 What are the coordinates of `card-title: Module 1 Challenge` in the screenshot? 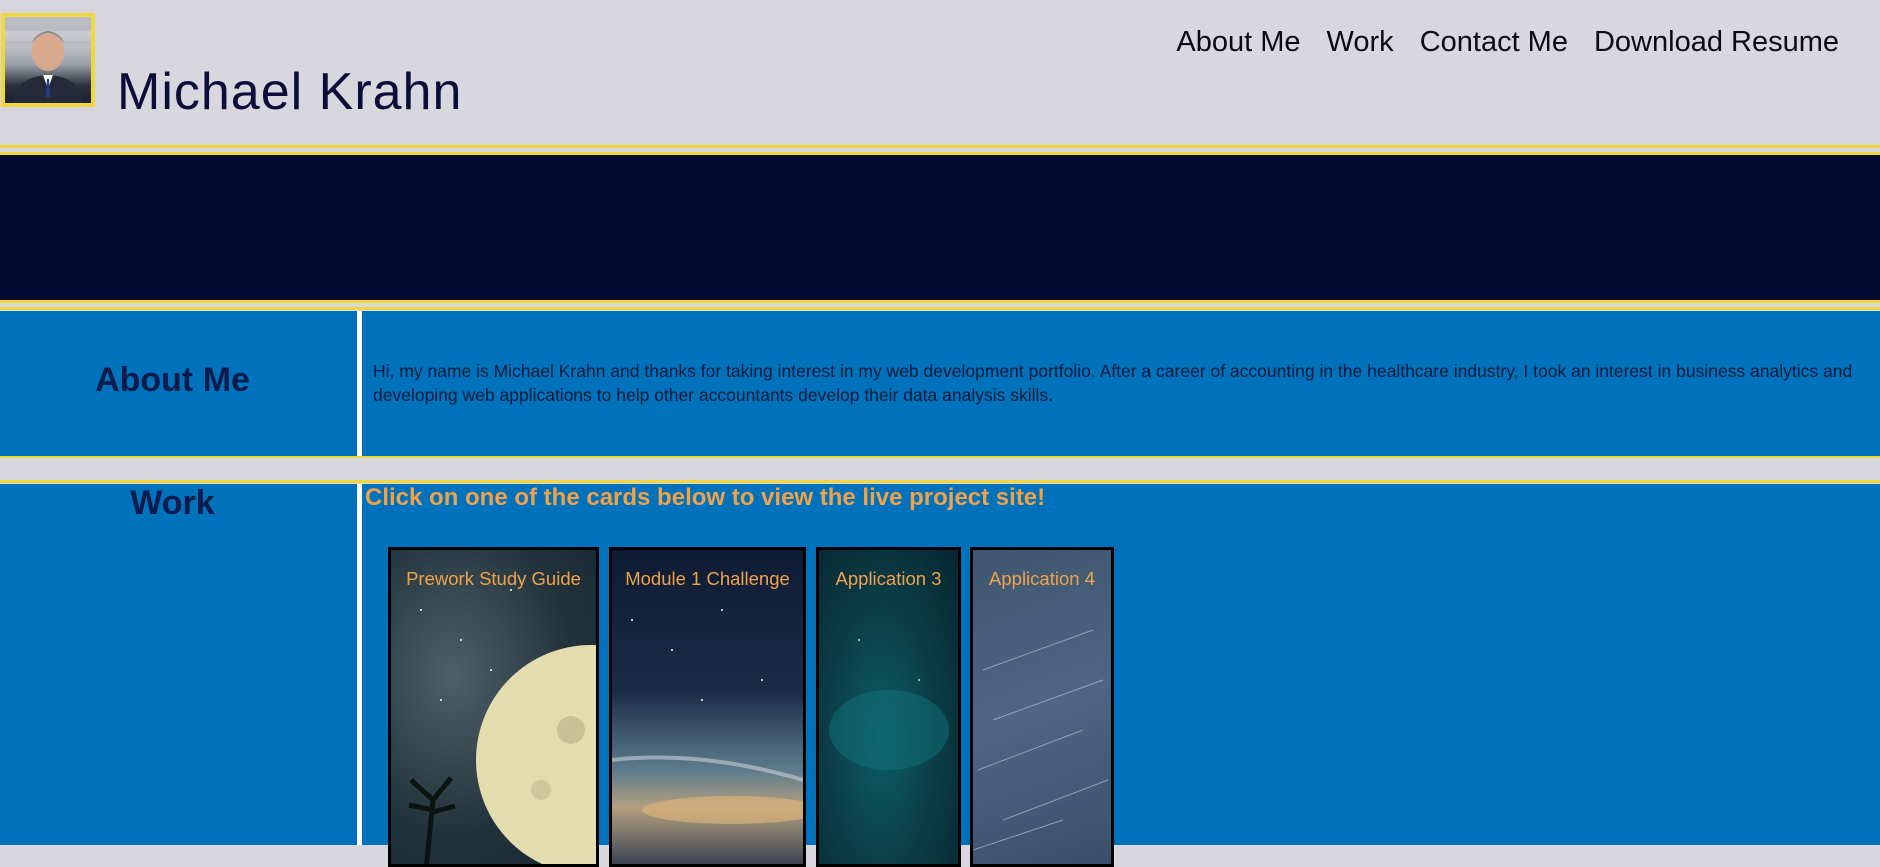 It's located at (707, 578).